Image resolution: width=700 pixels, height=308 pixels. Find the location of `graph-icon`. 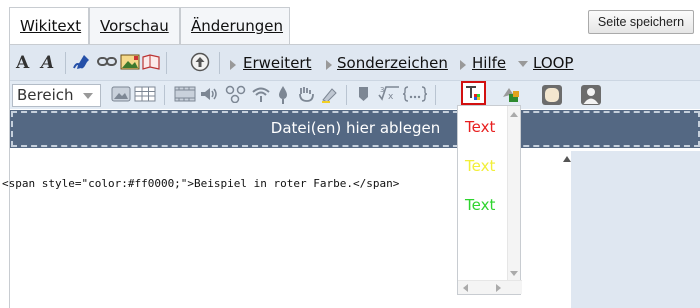

graph-icon is located at coordinates (236, 94).